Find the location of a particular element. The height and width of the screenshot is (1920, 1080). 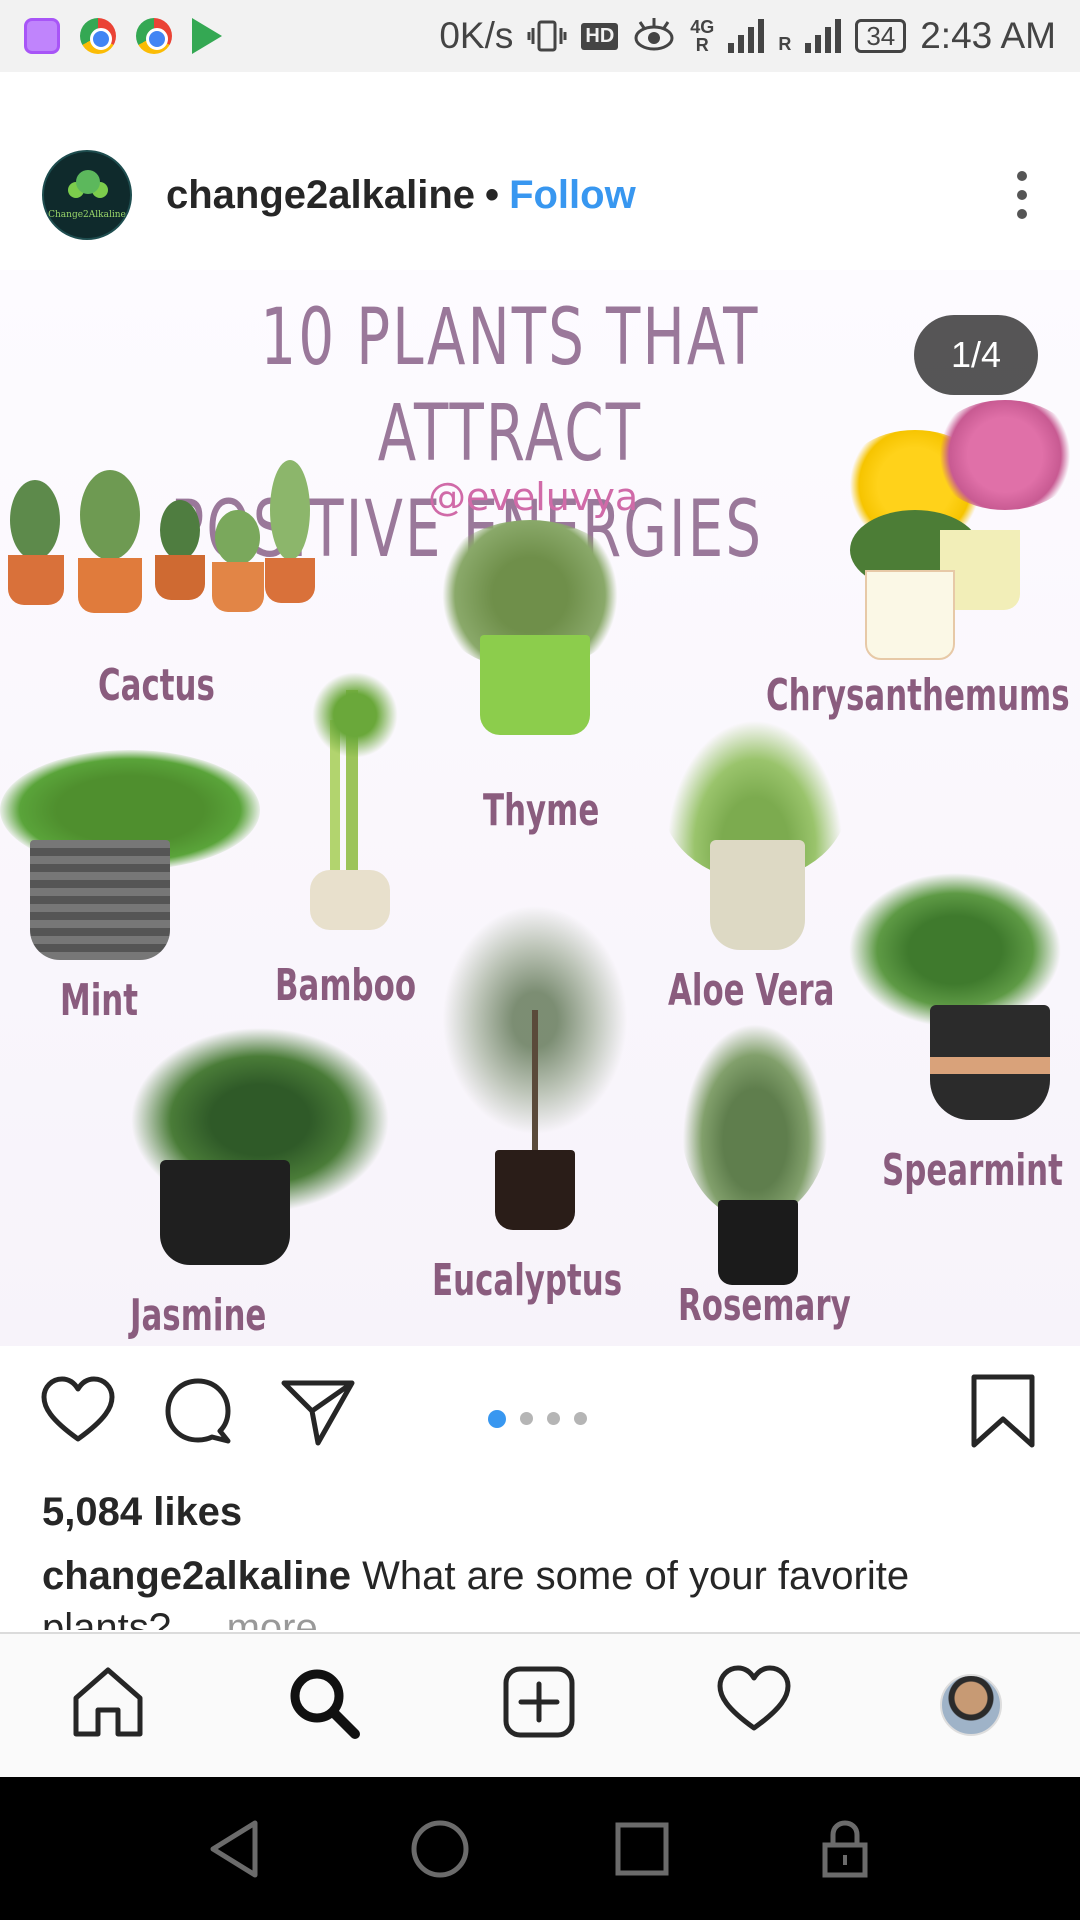

header-text: change2alkaline • Follow is located at coordinates (401, 195).